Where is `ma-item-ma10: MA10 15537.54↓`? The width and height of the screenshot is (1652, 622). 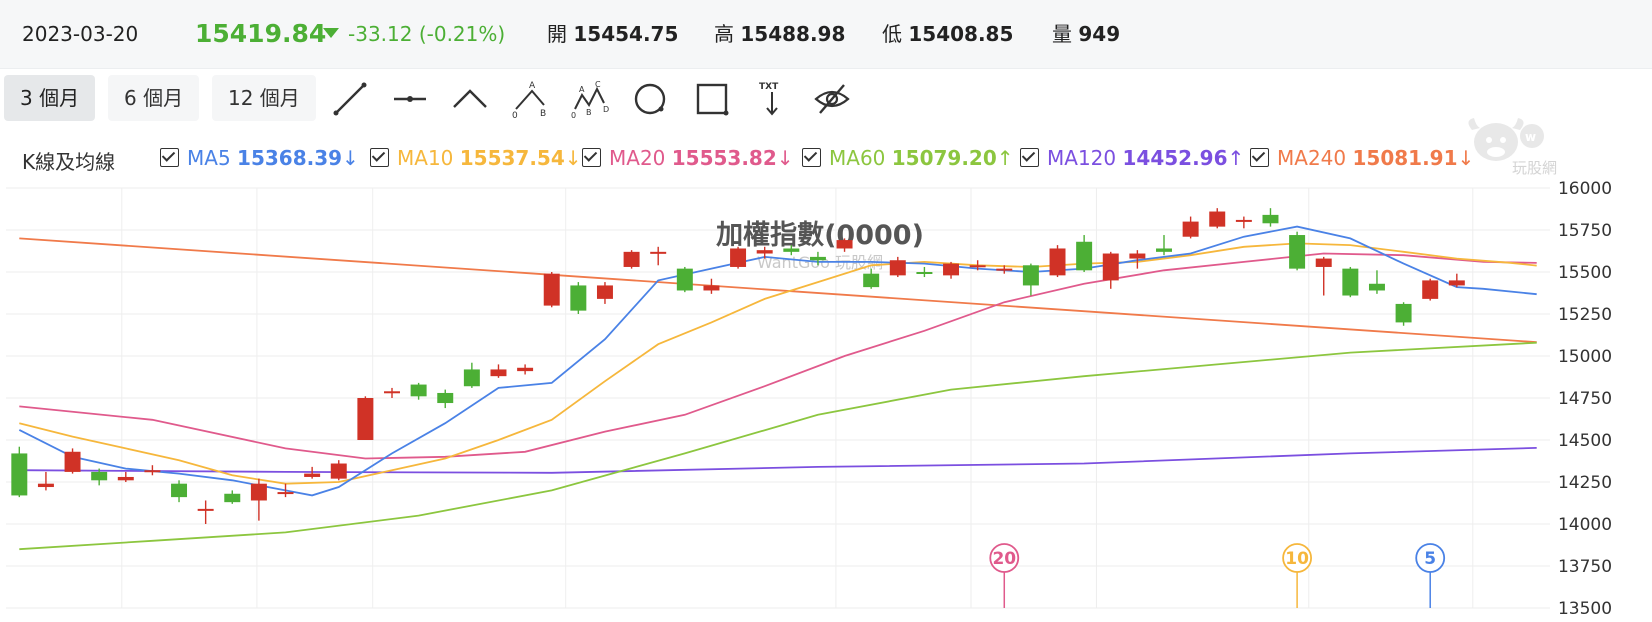 ma-item-ma10: MA10 15537.54↓ is located at coordinates (476, 158).